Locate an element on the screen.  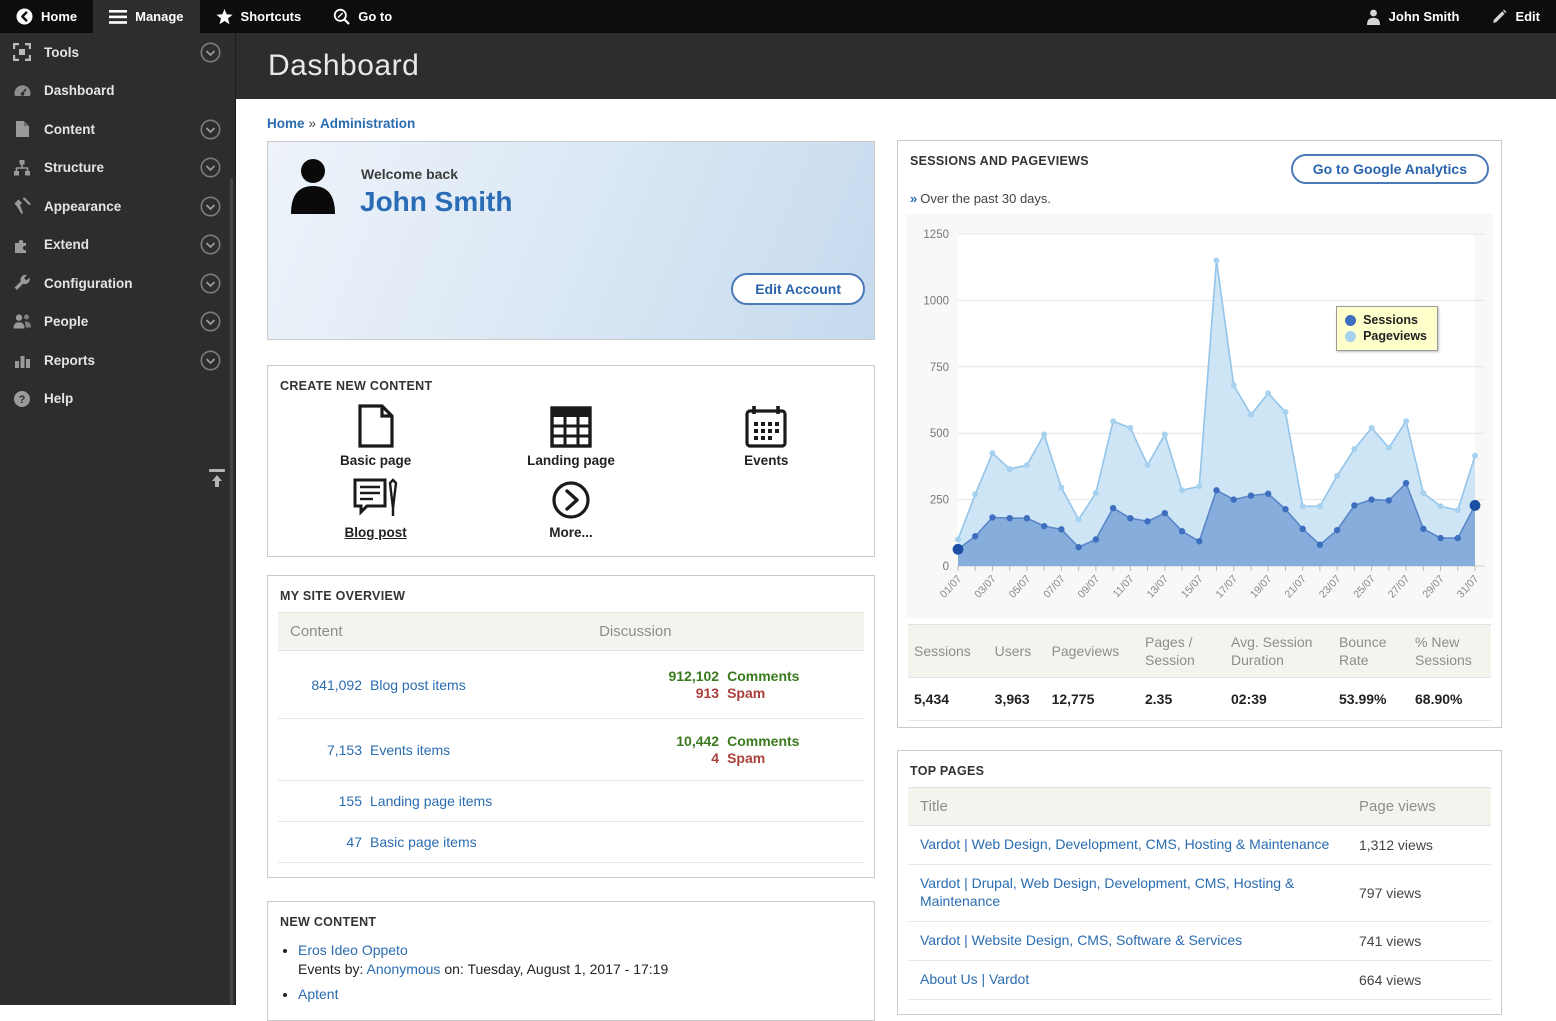
more-arrow-icon is located at coordinates (571, 497).